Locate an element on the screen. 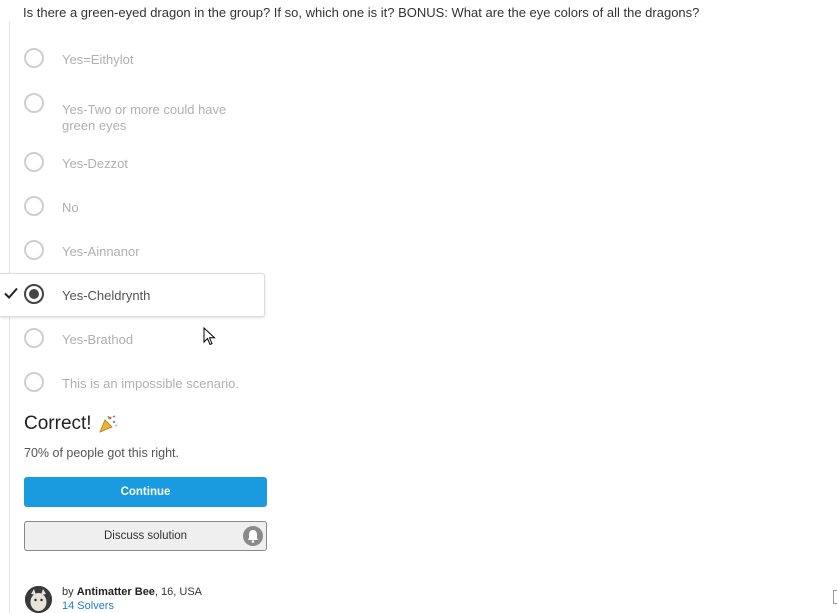  discuss-solution-button: Discuss solution is located at coordinates (145, 536).